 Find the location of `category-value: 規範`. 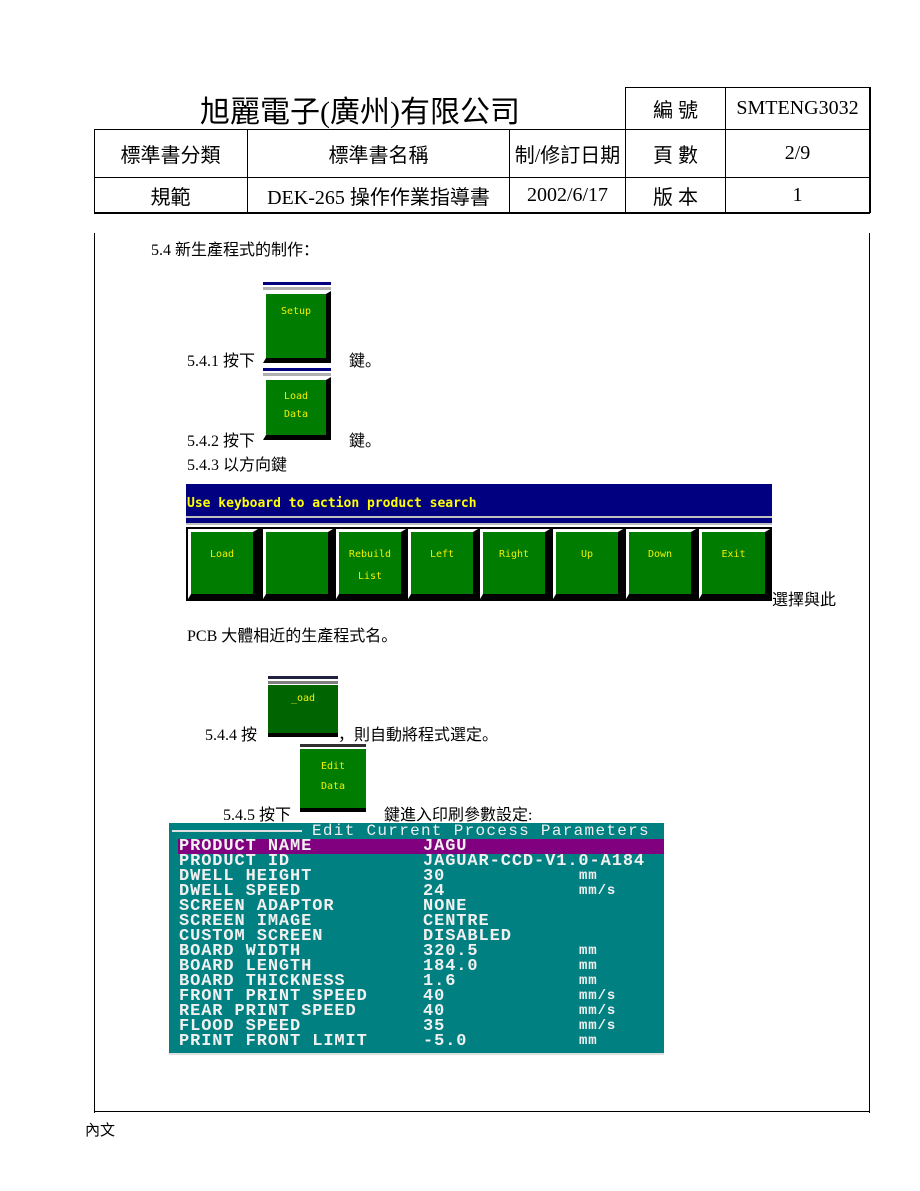

category-value: 規範 is located at coordinates (170, 197).